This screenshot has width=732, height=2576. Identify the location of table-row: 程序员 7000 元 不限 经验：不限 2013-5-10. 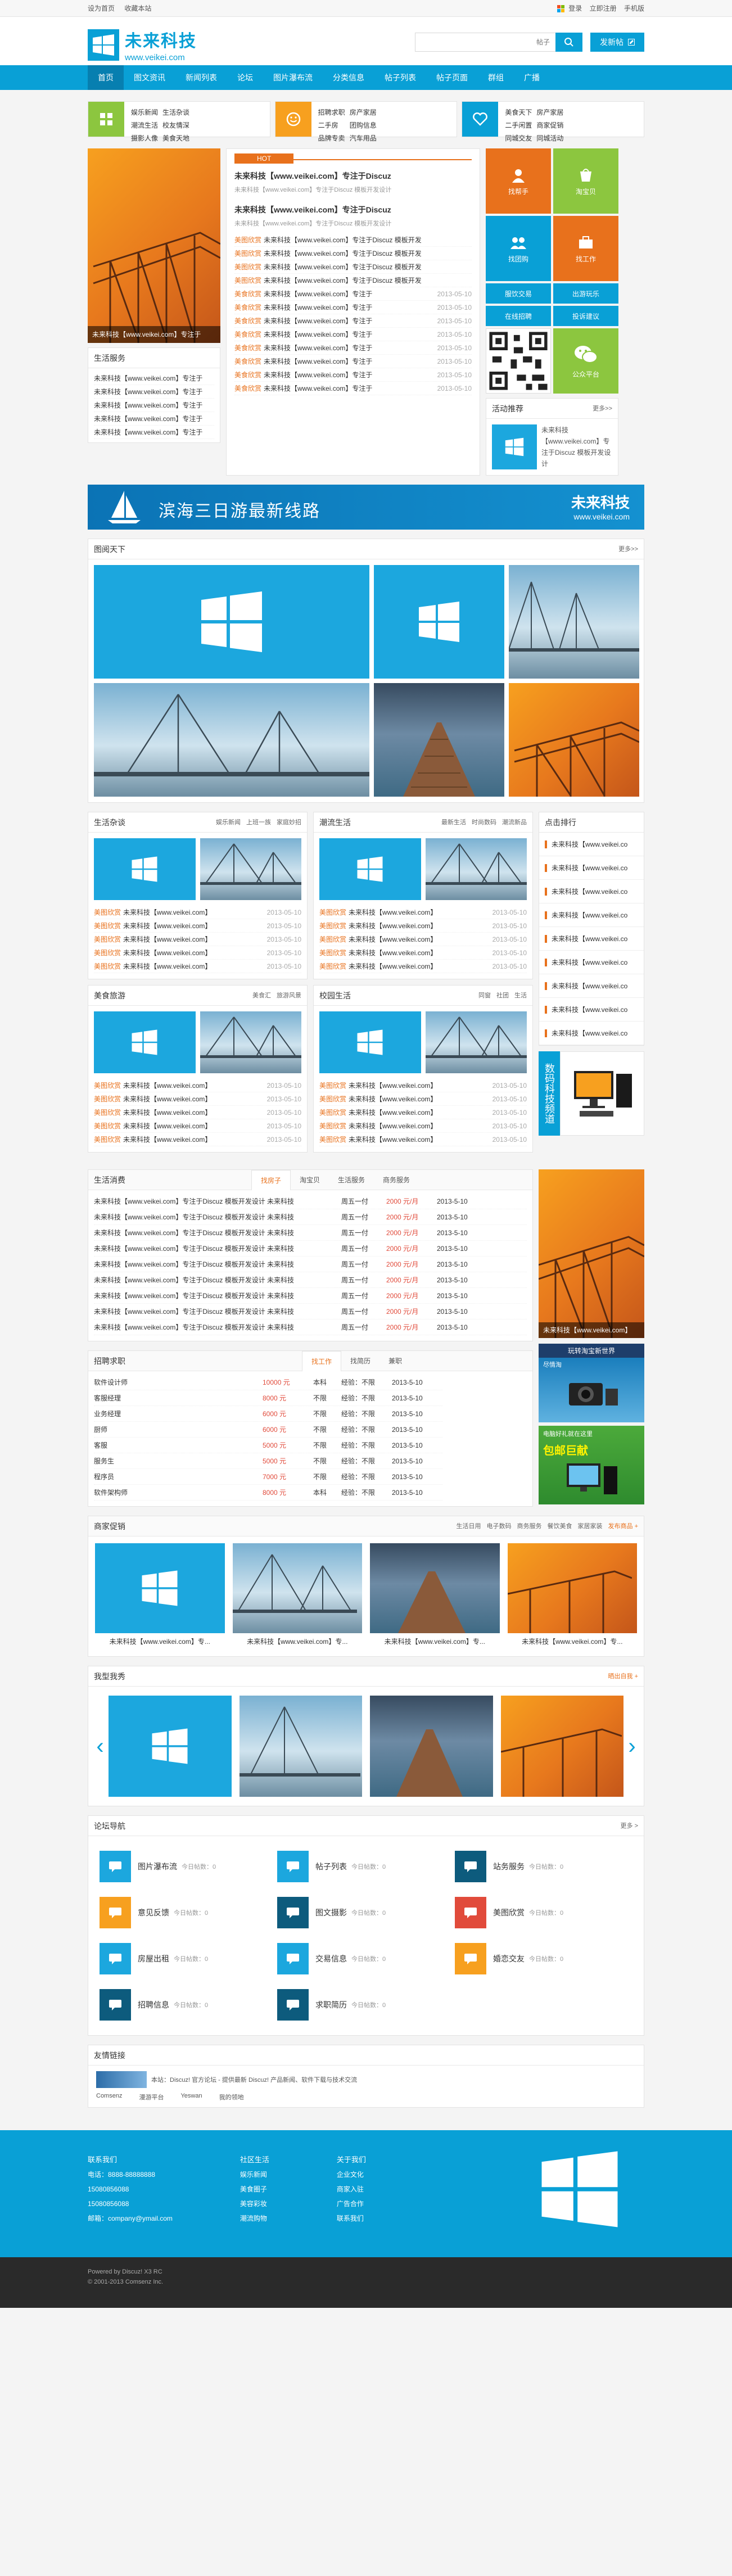
(268, 1477).